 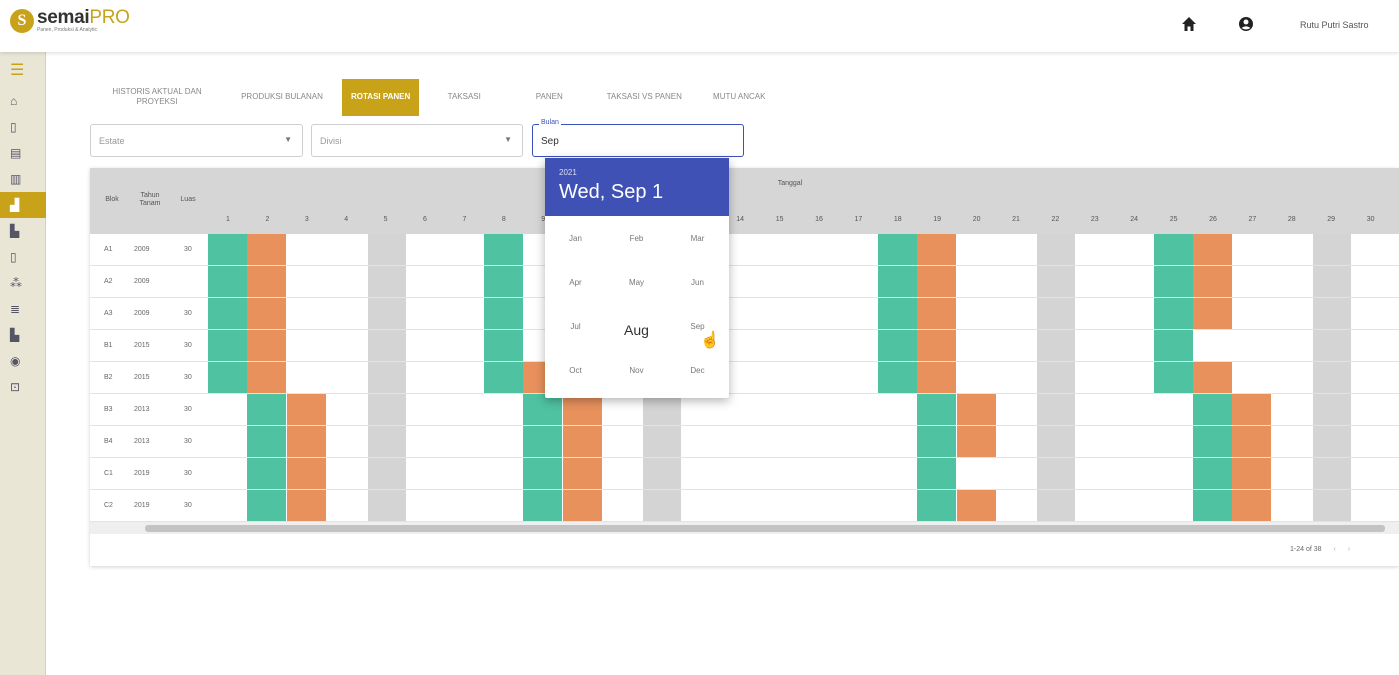 What do you see at coordinates (23, 335) in the screenshot?
I see `sidebar-truck2-icon: ▙` at bounding box center [23, 335].